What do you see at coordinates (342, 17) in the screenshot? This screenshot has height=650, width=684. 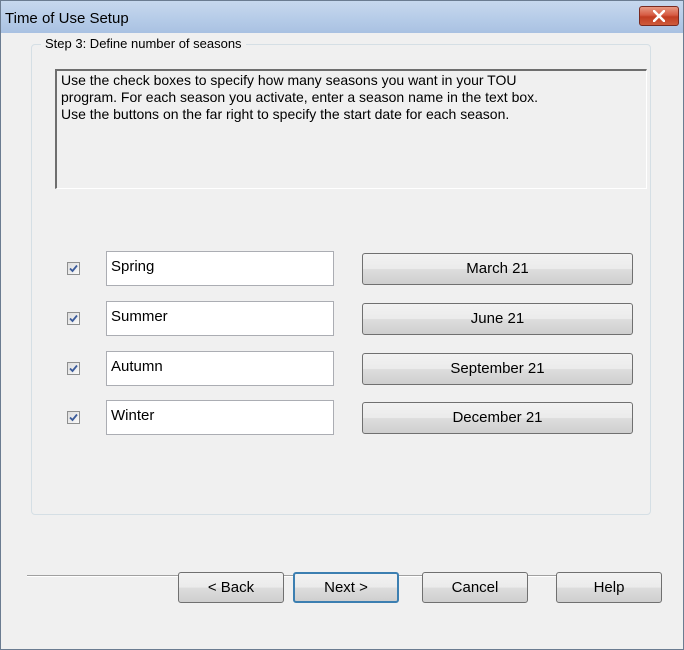 I see `title-bar: Time of Use Setup` at bounding box center [342, 17].